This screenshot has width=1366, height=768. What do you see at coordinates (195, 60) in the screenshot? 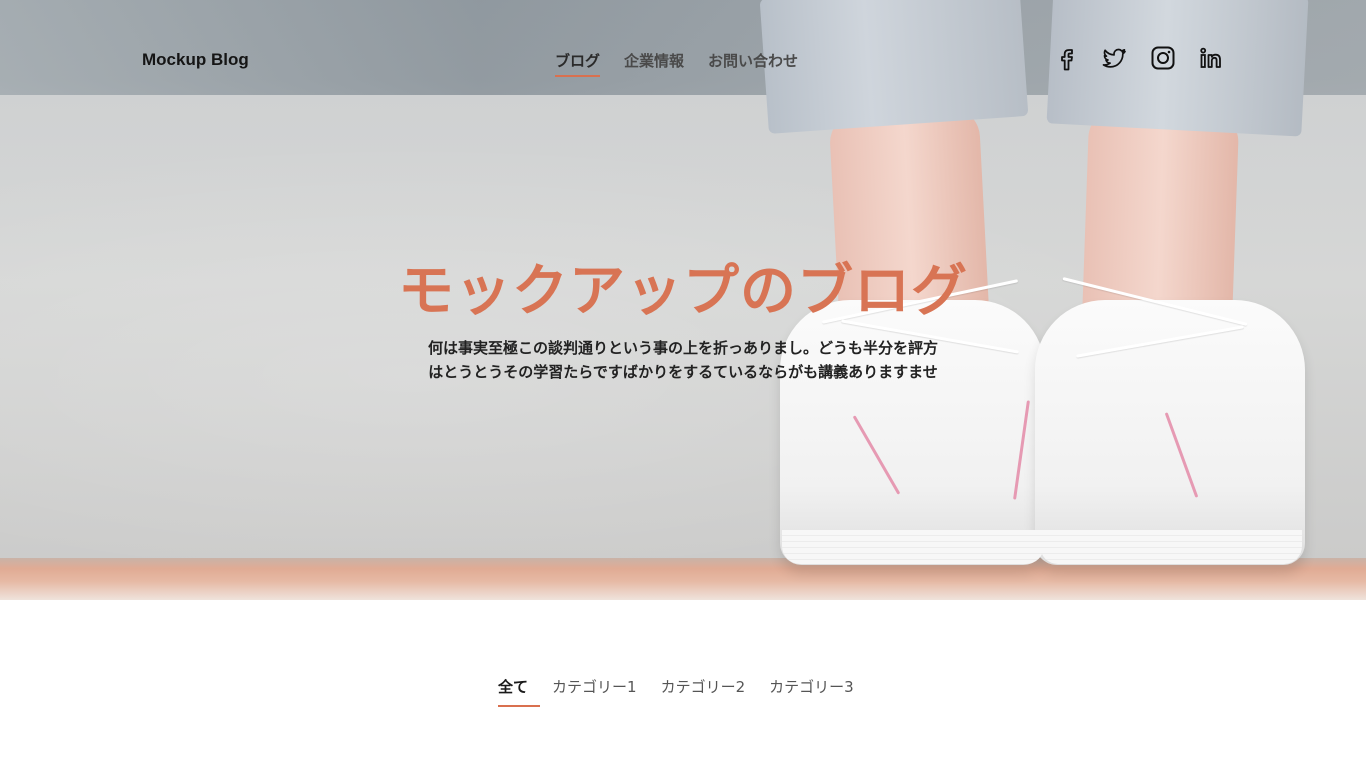
I see `site-logo: Mockup Blog` at bounding box center [195, 60].